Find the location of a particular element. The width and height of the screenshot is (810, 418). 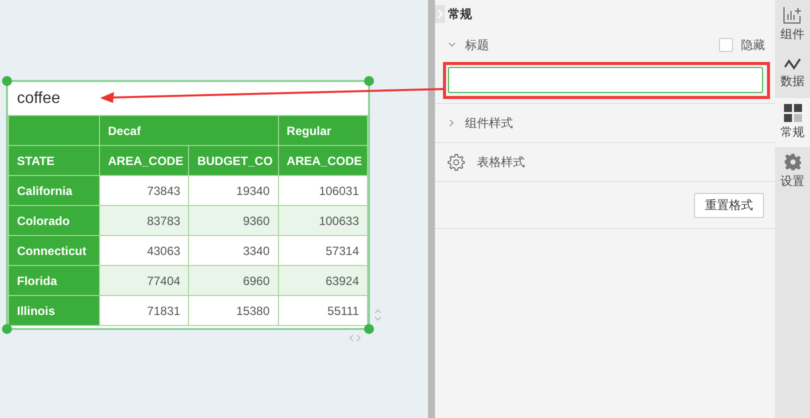

reset-format-button: 重置格式 is located at coordinates (729, 205).